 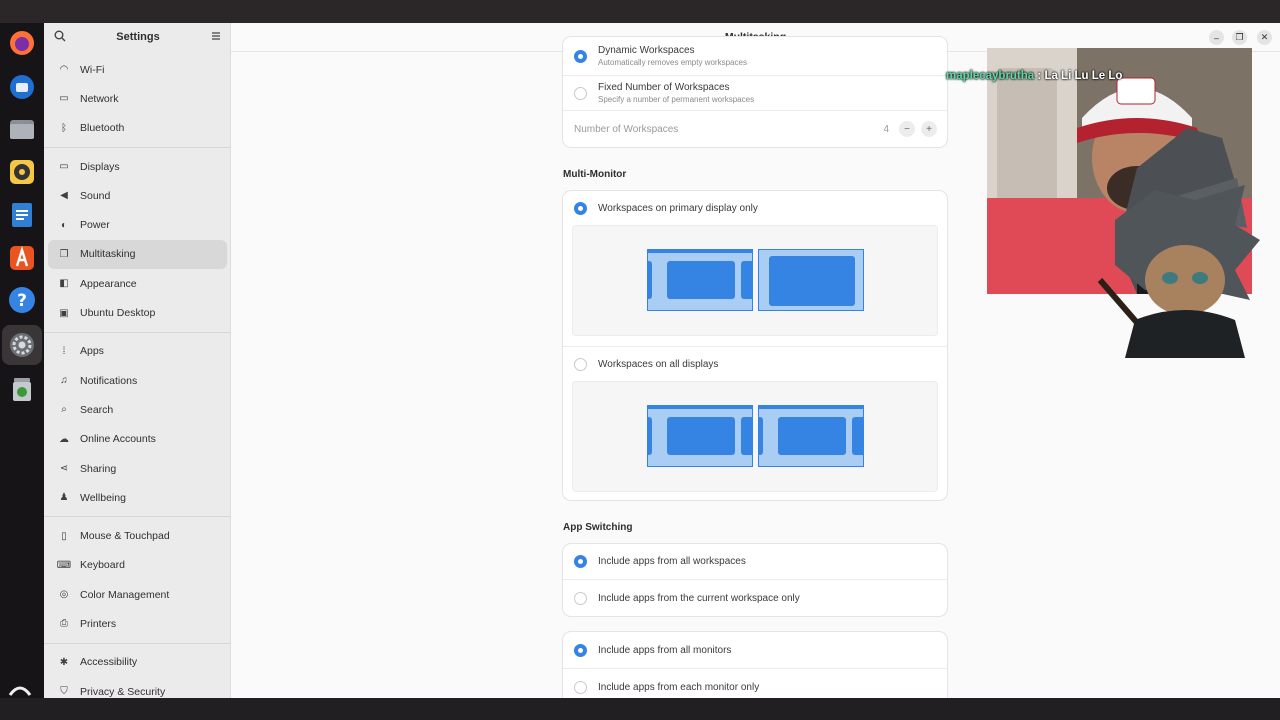 What do you see at coordinates (678, 208) in the screenshot?
I see `primary-display-label: Workspaces on primary display only` at bounding box center [678, 208].